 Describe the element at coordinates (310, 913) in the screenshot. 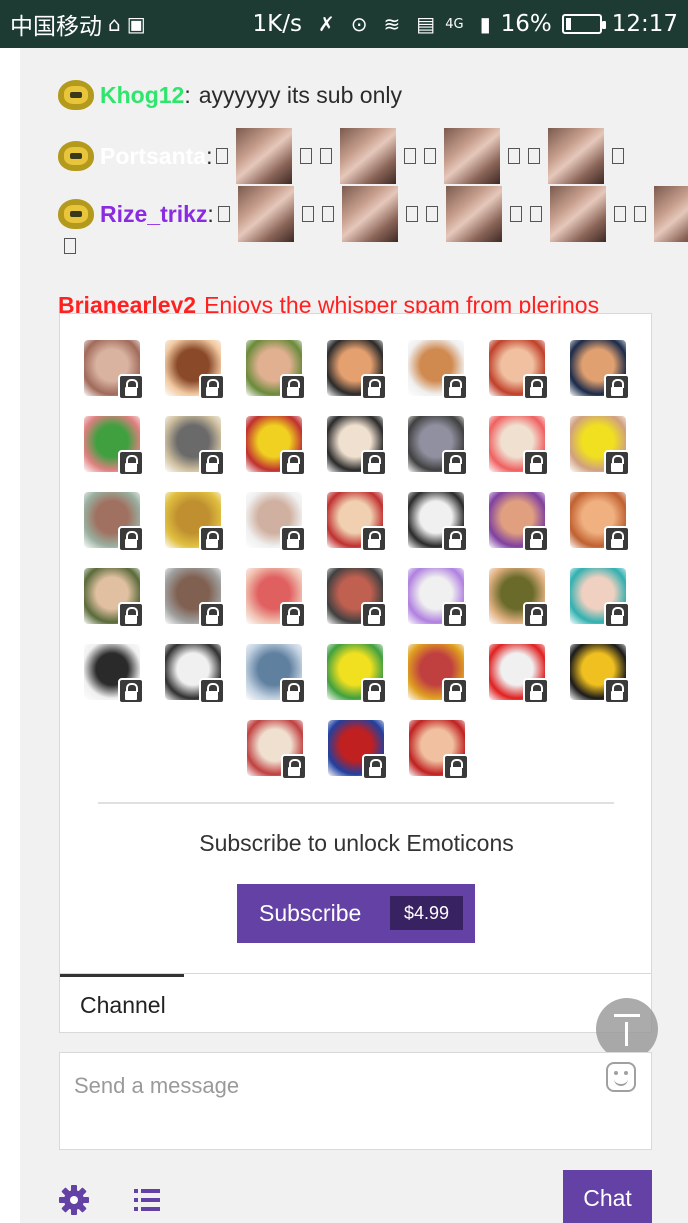

I see `subscribe-label: Subscribe` at that location.